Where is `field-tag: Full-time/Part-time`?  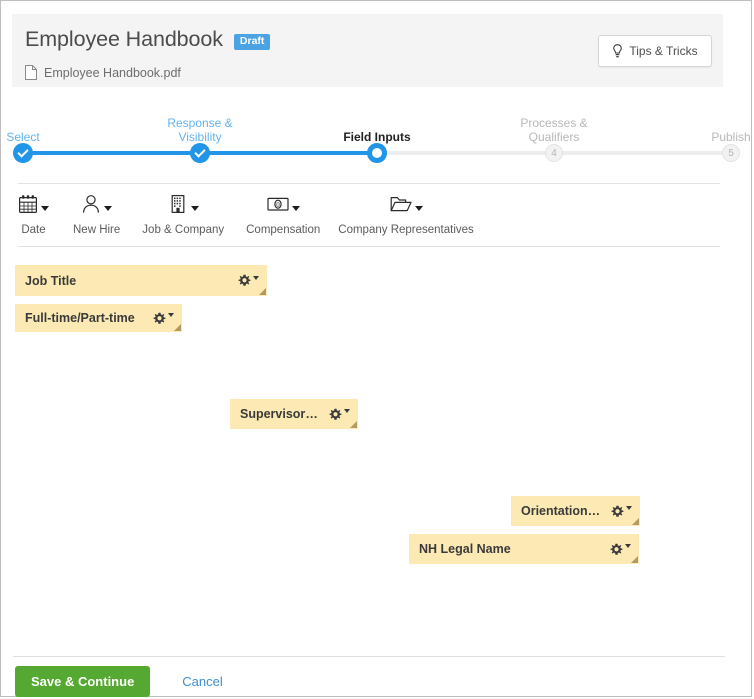 field-tag: Full-time/Part-time is located at coordinates (98, 318).